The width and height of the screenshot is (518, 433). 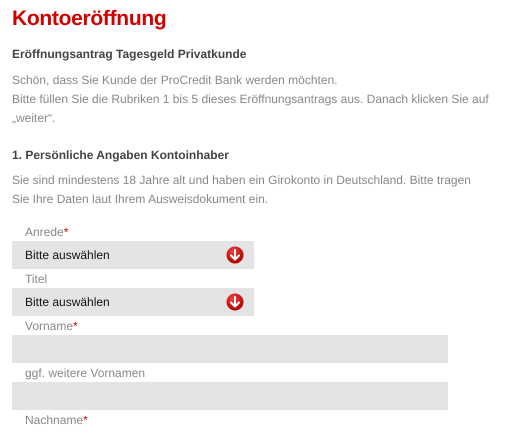 What do you see at coordinates (85, 373) in the screenshot?
I see `field-label: ggf. weitere Vornamen` at bounding box center [85, 373].